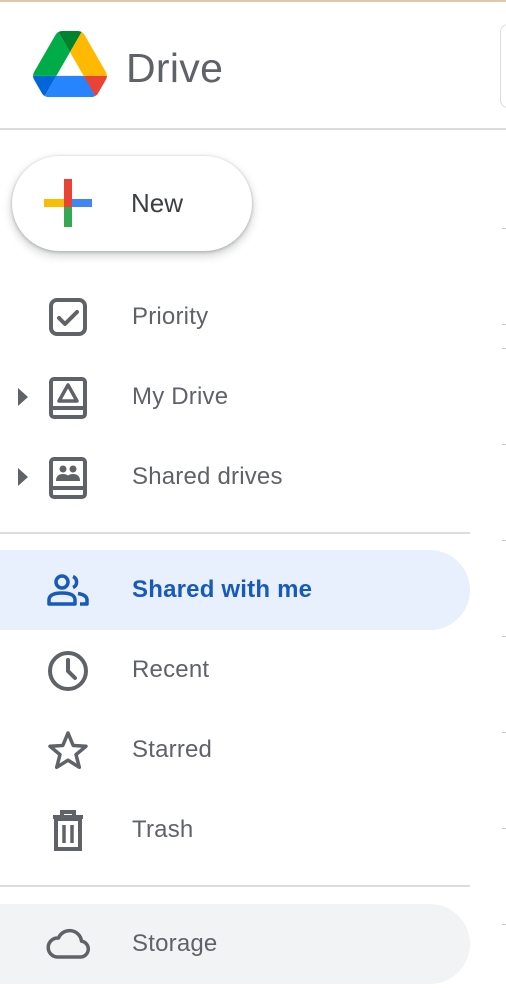  Describe the element at coordinates (68, 318) in the screenshot. I see `checkbox-icon` at that location.